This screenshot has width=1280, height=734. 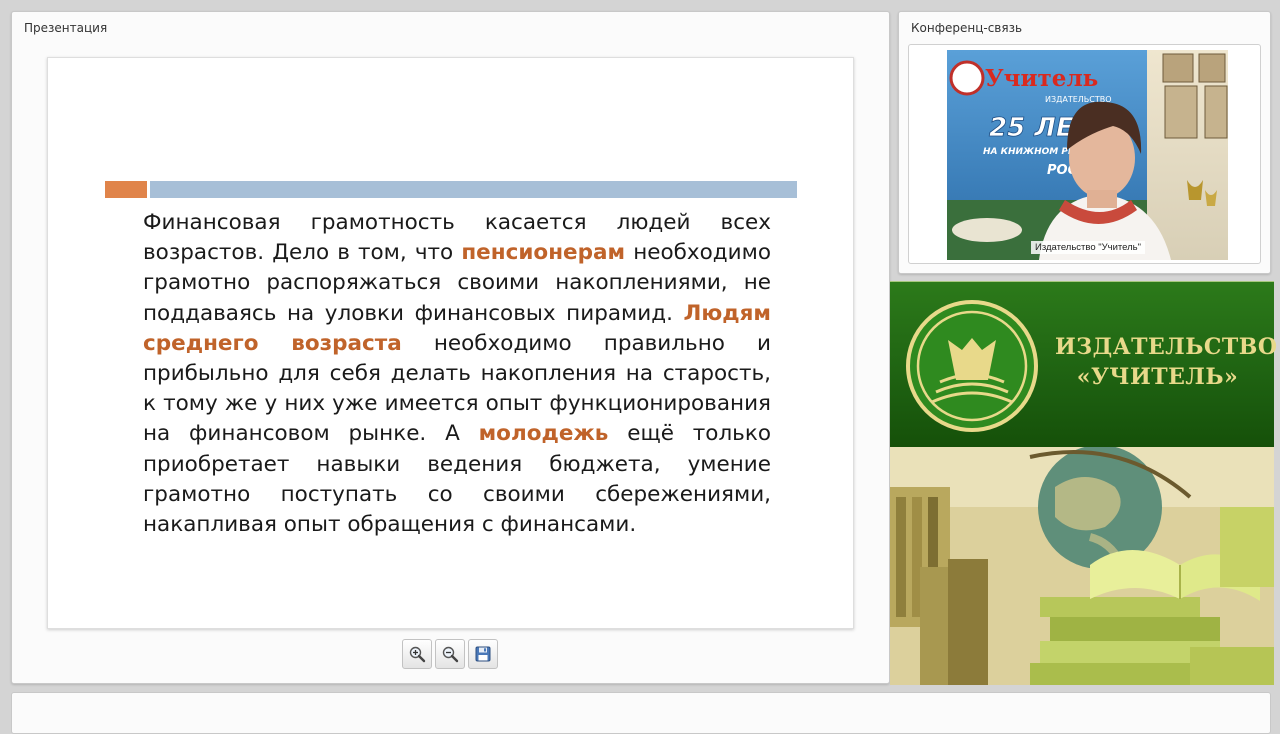 I want to click on zoom-in-button, so click(x=417, y=654).